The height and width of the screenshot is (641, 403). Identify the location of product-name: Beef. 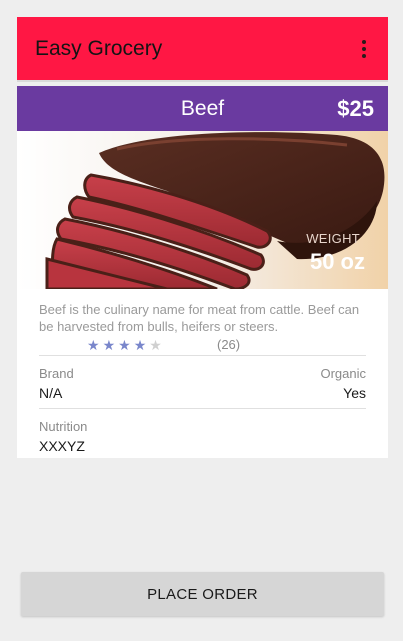
(202, 108).